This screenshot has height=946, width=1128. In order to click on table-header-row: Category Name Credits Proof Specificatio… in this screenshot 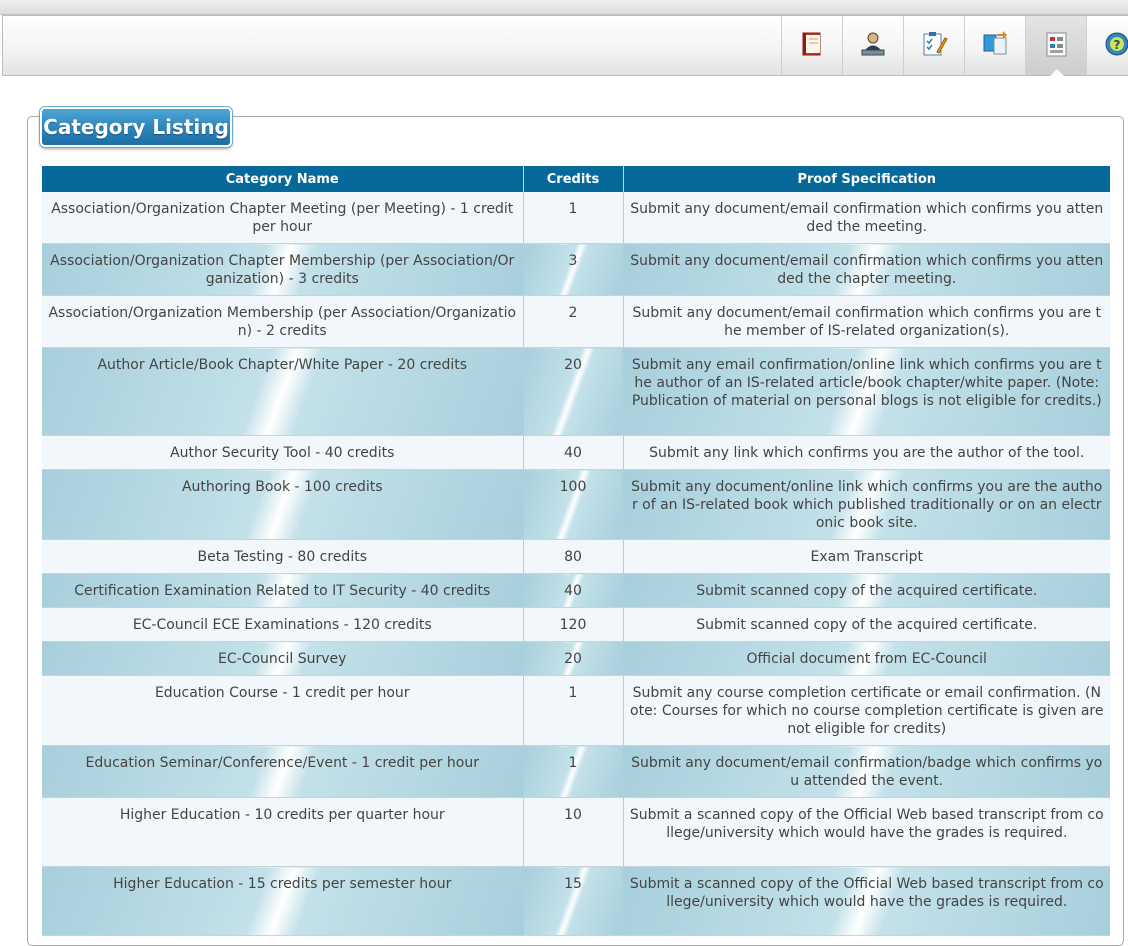, I will do `click(576, 179)`.